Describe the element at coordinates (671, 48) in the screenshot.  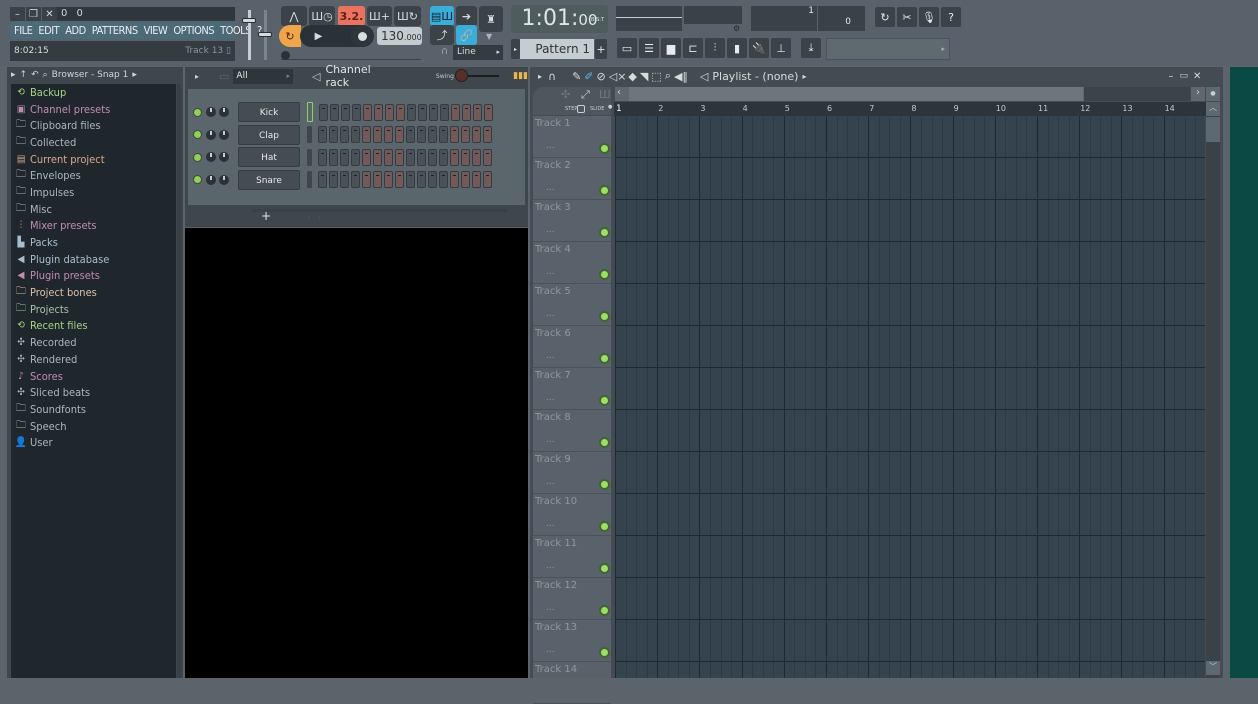
I see `piano-roll-window-button: ▆` at that location.